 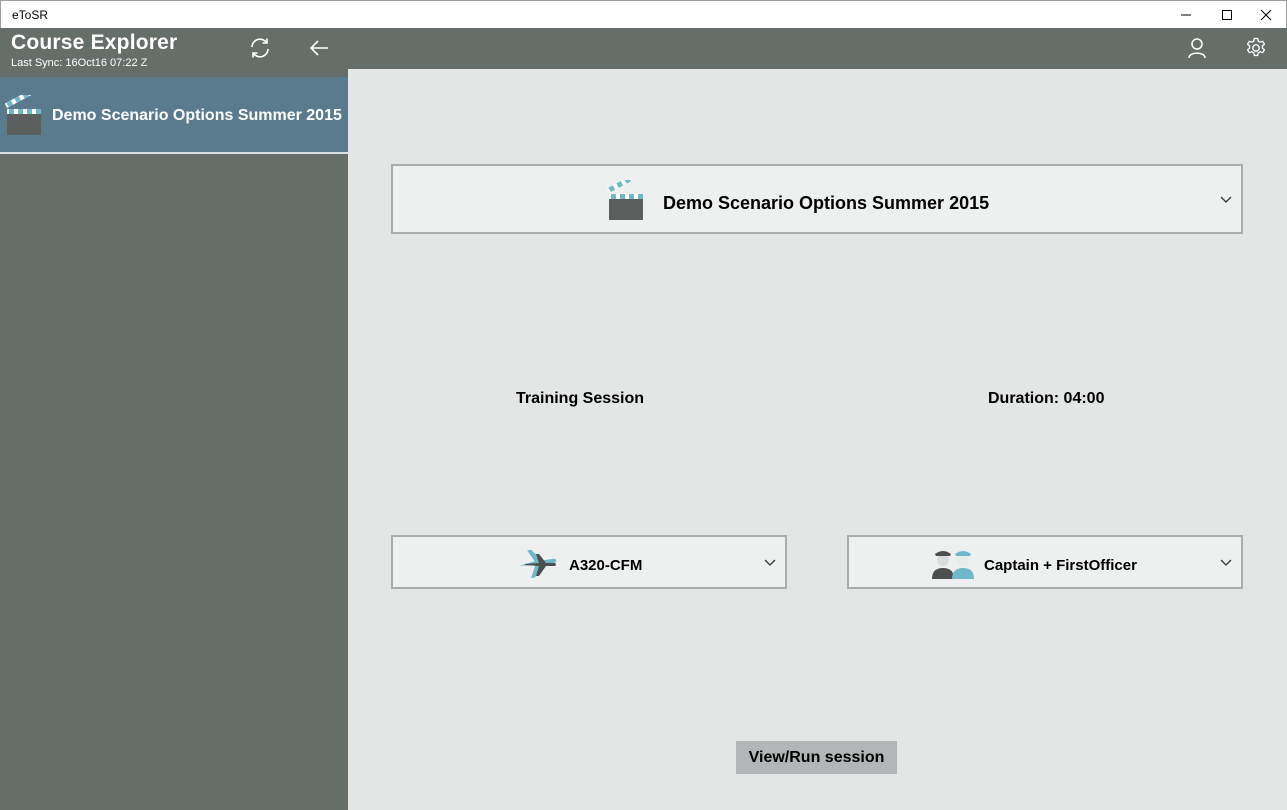 I want to click on crew-select-content: Captain + FirstOfficer, so click(x=1033, y=565).